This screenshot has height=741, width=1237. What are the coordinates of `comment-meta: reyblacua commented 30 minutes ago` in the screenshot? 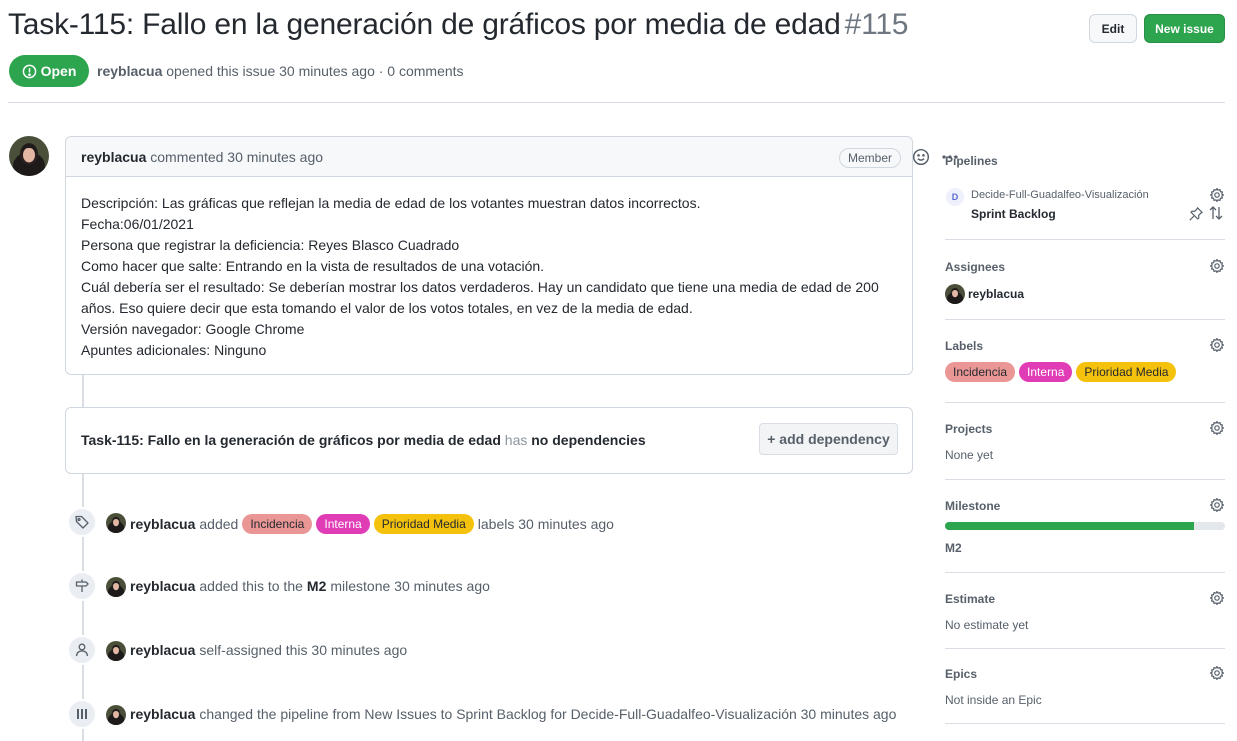 It's located at (202, 157).